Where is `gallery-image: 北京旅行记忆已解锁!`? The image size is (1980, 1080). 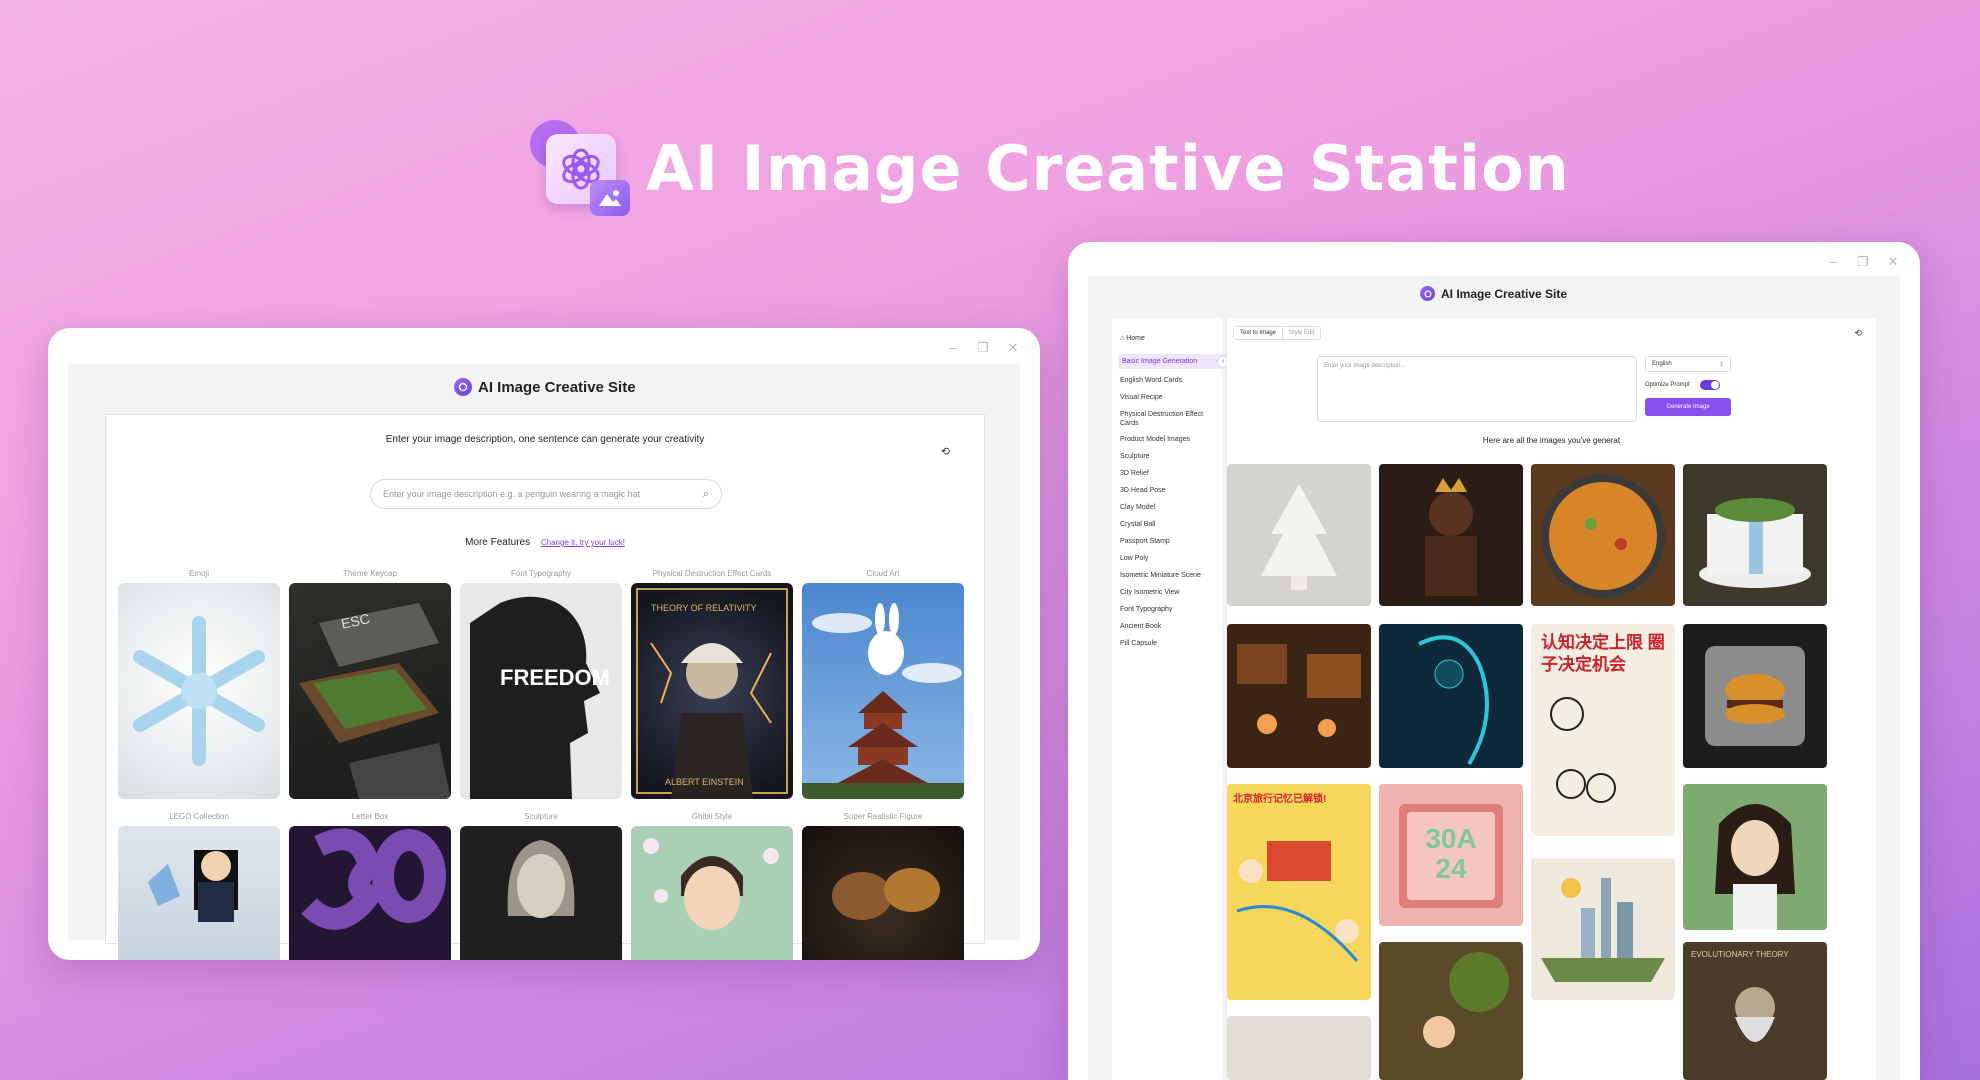 gallery-image: 北京旅行记忆已解锁! is located at coordinates (1299, 892).